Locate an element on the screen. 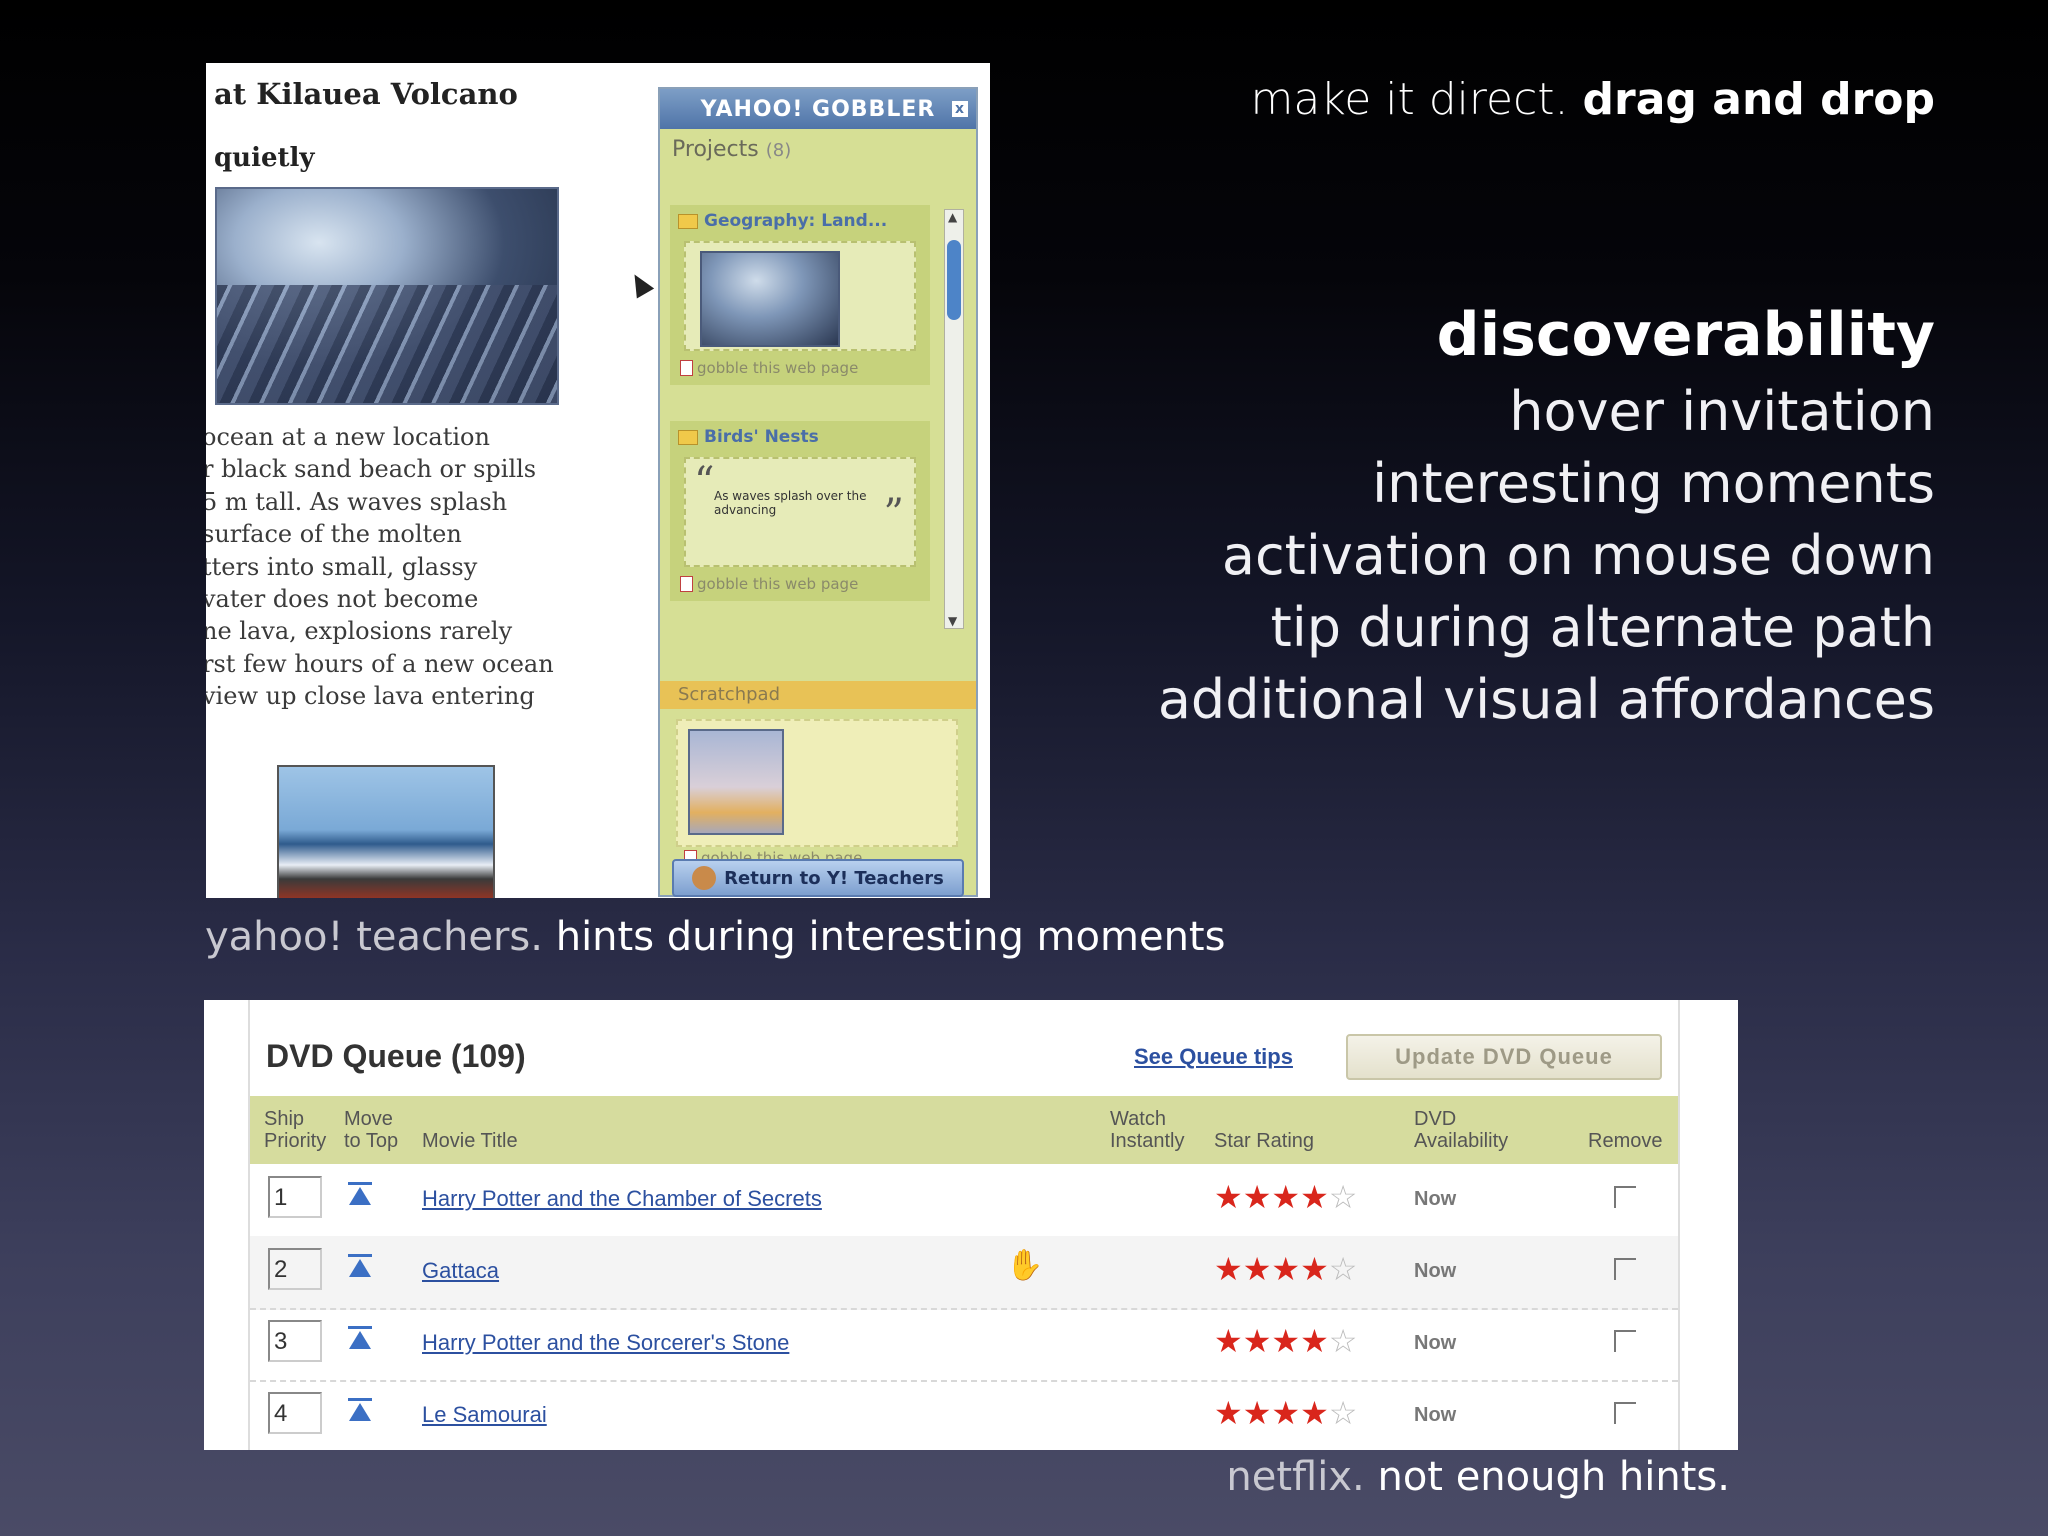 The image size is (2048, 1536). movie-title-link: Le Samourai is located at coordinates (484, 1415).